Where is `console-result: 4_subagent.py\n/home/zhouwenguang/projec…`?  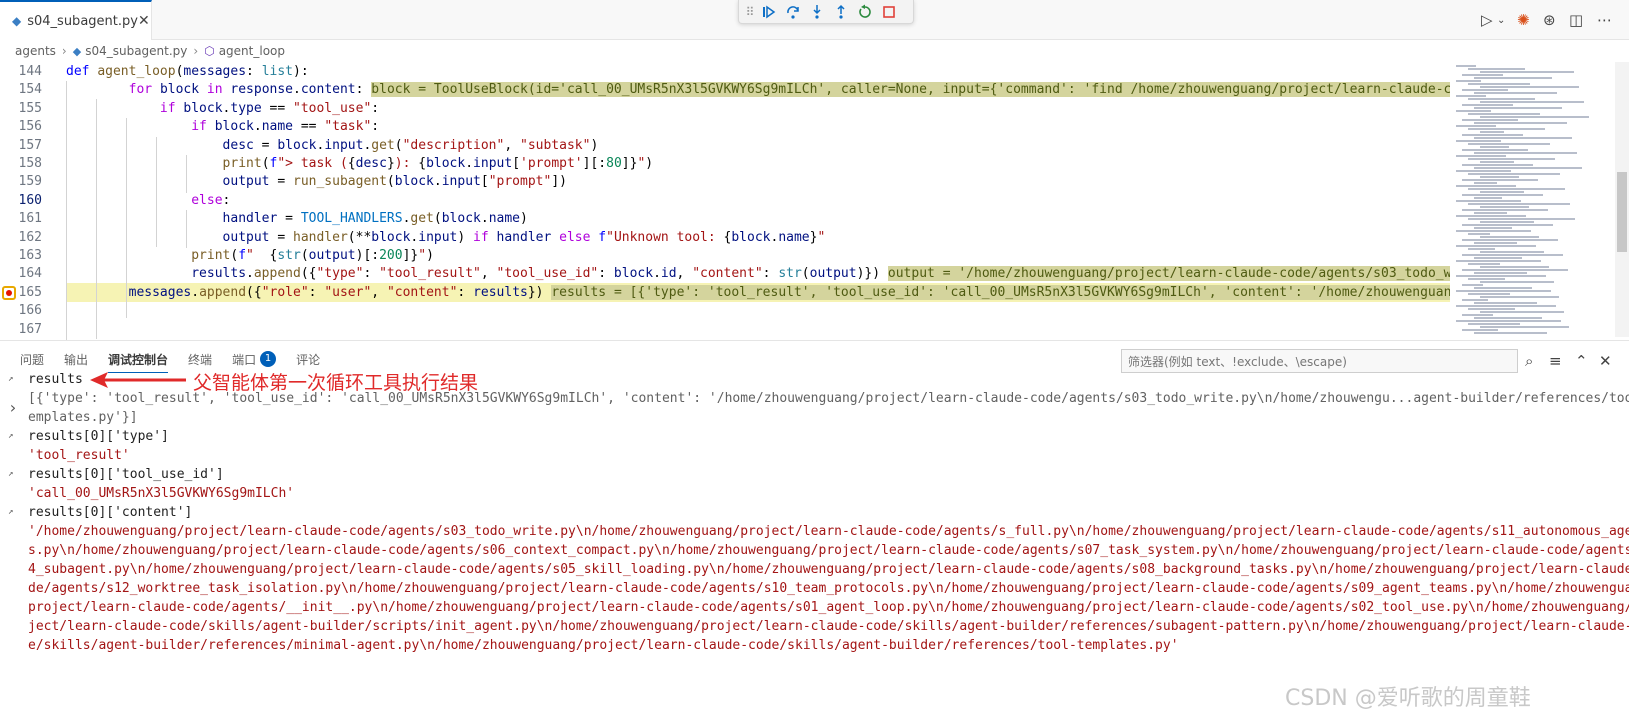 console-result: 4_subagent.py\n/home/zhouwenguang/projec… is located at coordinates (828, 569).